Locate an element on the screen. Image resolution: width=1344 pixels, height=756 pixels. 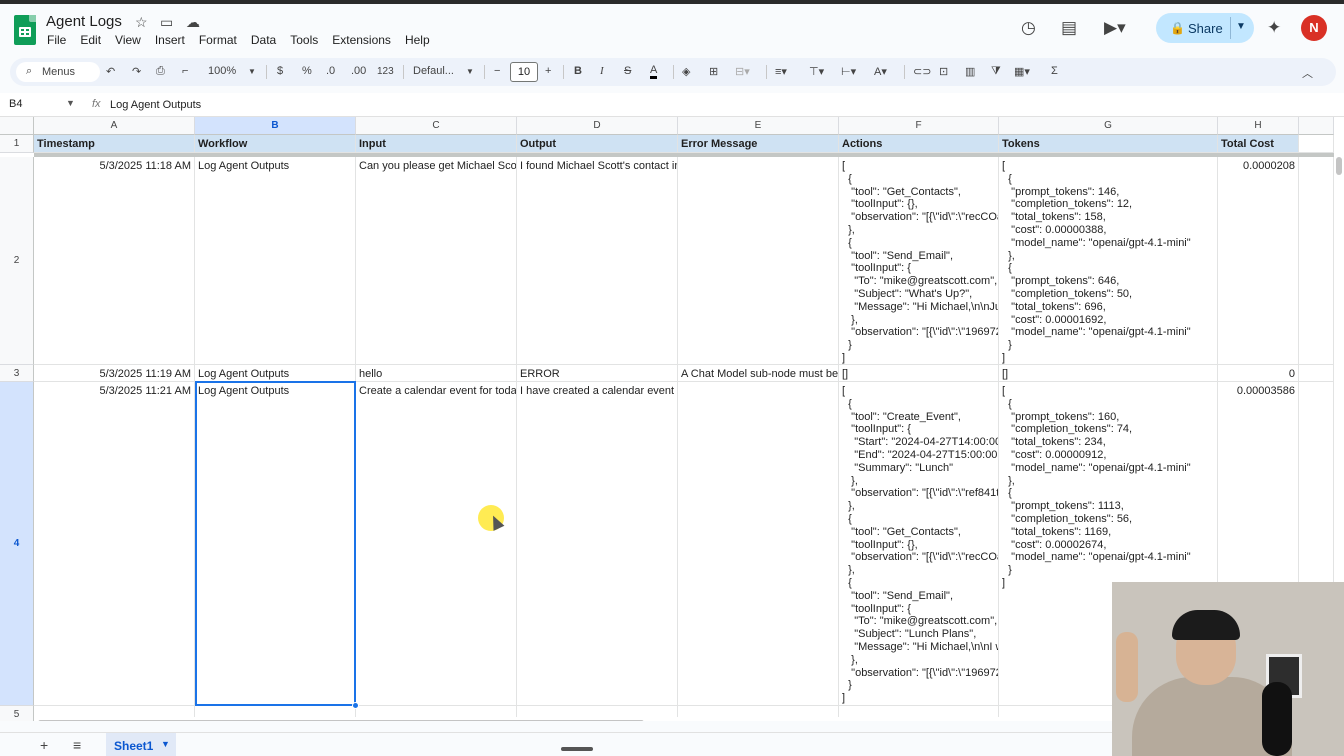
column-header-d: D is located at coordinates (597, 126).